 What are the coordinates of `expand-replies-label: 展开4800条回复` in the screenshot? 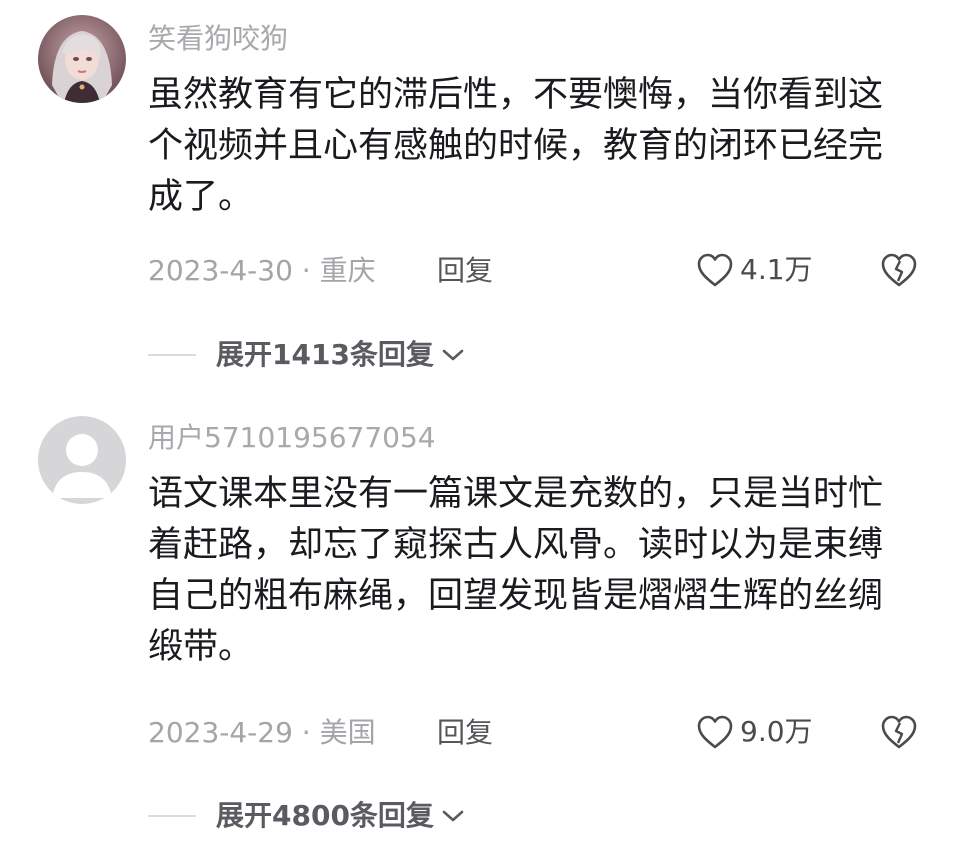 It's located at (325, 815).